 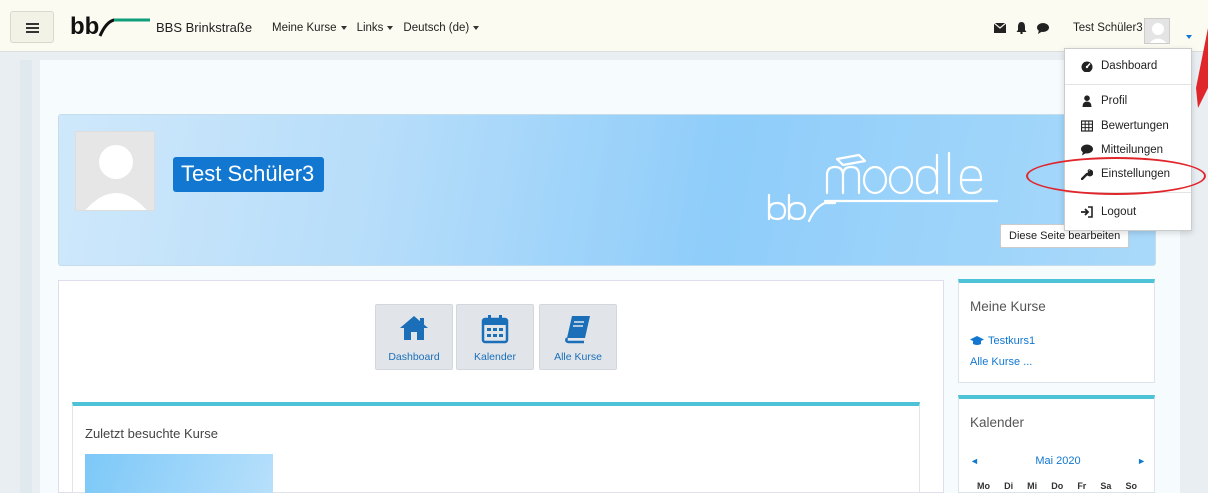 I want to click on weekday: Sa, so click(x=1106, y=486).